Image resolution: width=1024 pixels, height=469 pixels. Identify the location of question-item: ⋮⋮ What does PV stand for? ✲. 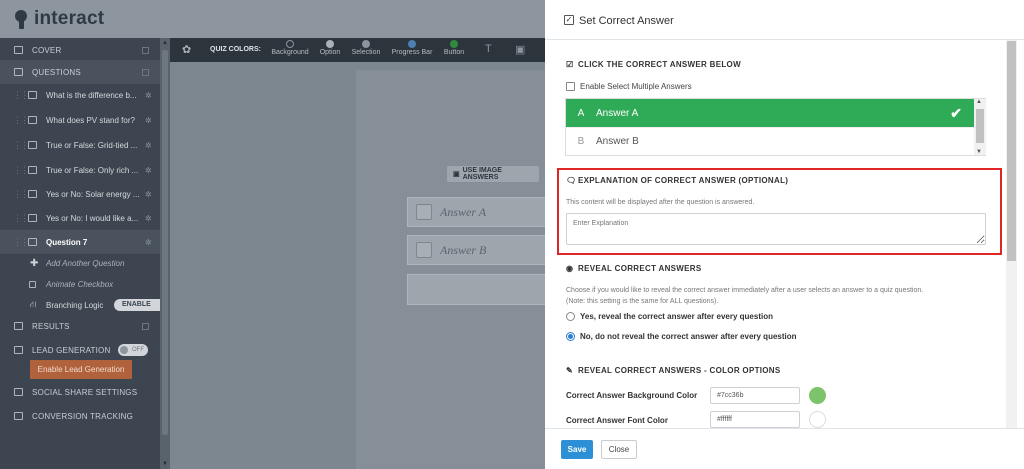
(80, 120).